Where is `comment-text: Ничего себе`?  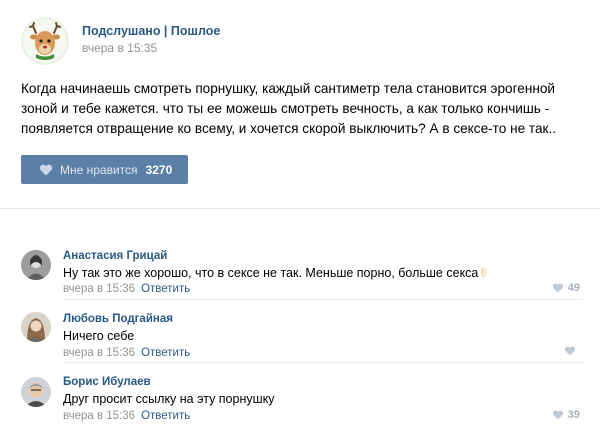
comment-text: Ничего себе is located at coordinates (99, 336).